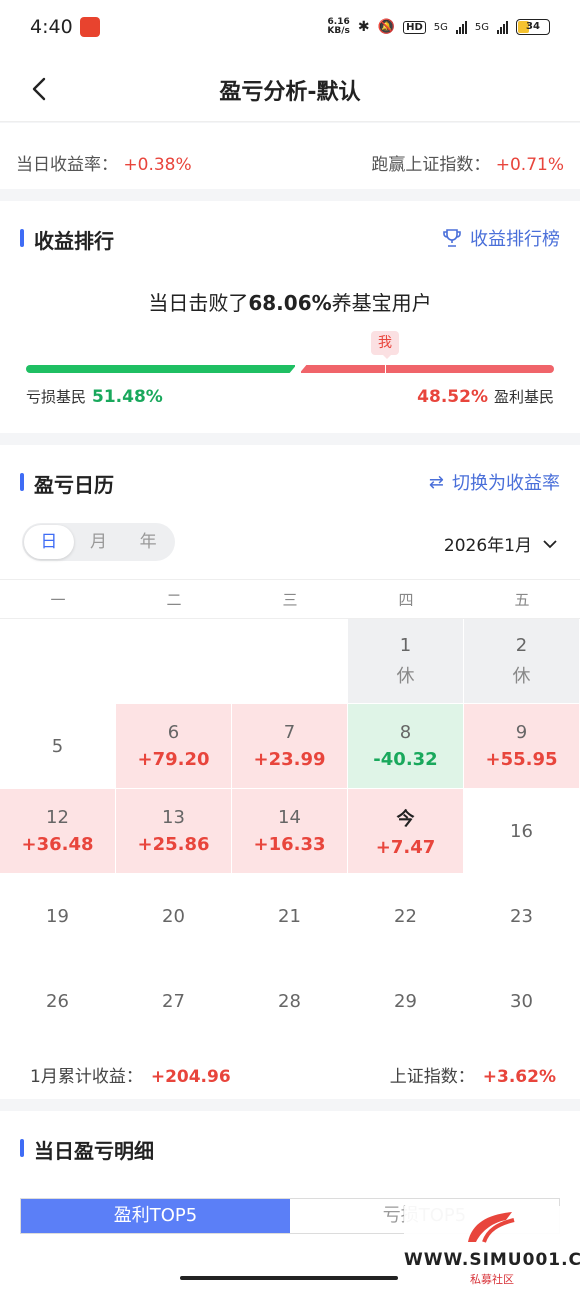 The width and height of the screenshot is (580, 1289). I want to click on signal-icon, so click(461, 27).